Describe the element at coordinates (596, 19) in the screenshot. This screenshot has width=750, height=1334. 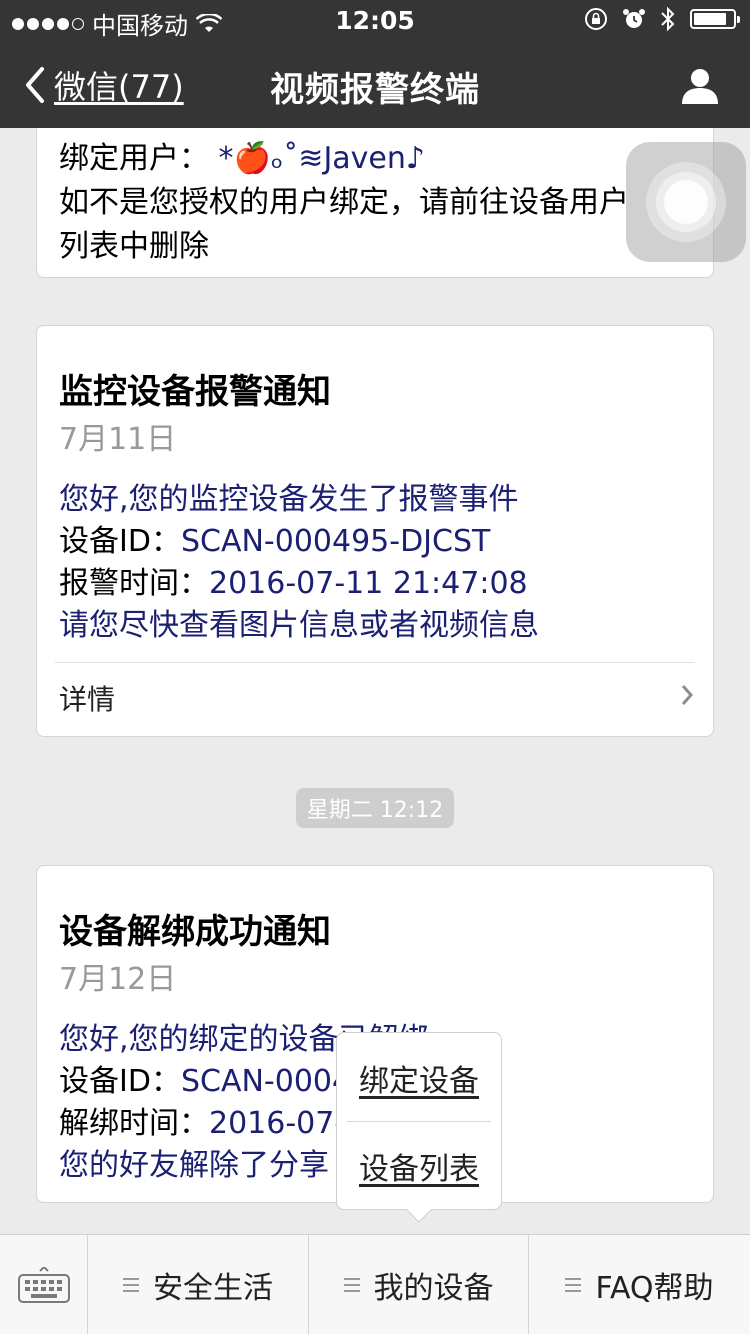
I see `rotation-lock-icon` at that location.